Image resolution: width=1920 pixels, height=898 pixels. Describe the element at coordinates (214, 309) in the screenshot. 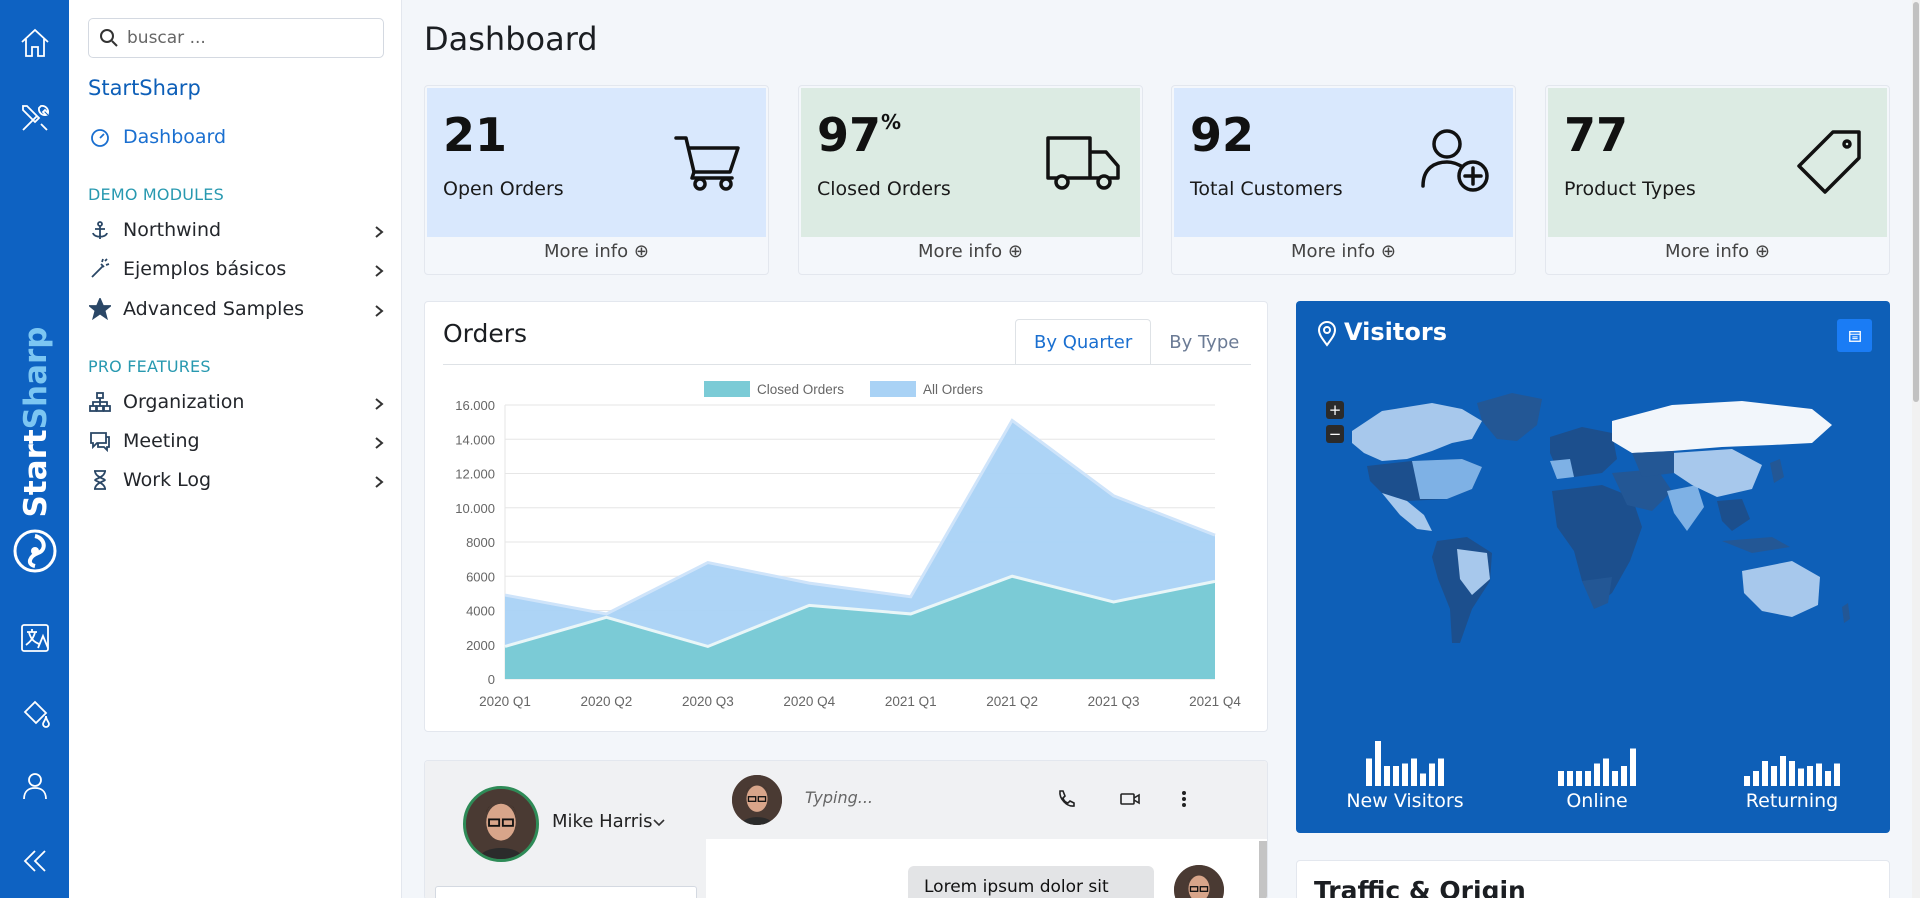

I see `sidebar-item-label: Advanced Samples` at that location.